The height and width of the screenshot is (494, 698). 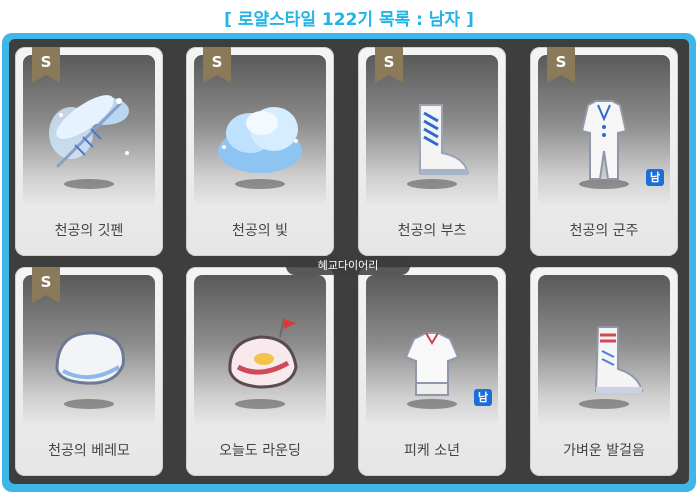 What do you see at coordinates (260, 151) in the screenshot?
I see `item-card-cloud-light: S 천공의 빛` at bounding box center [260, 151].